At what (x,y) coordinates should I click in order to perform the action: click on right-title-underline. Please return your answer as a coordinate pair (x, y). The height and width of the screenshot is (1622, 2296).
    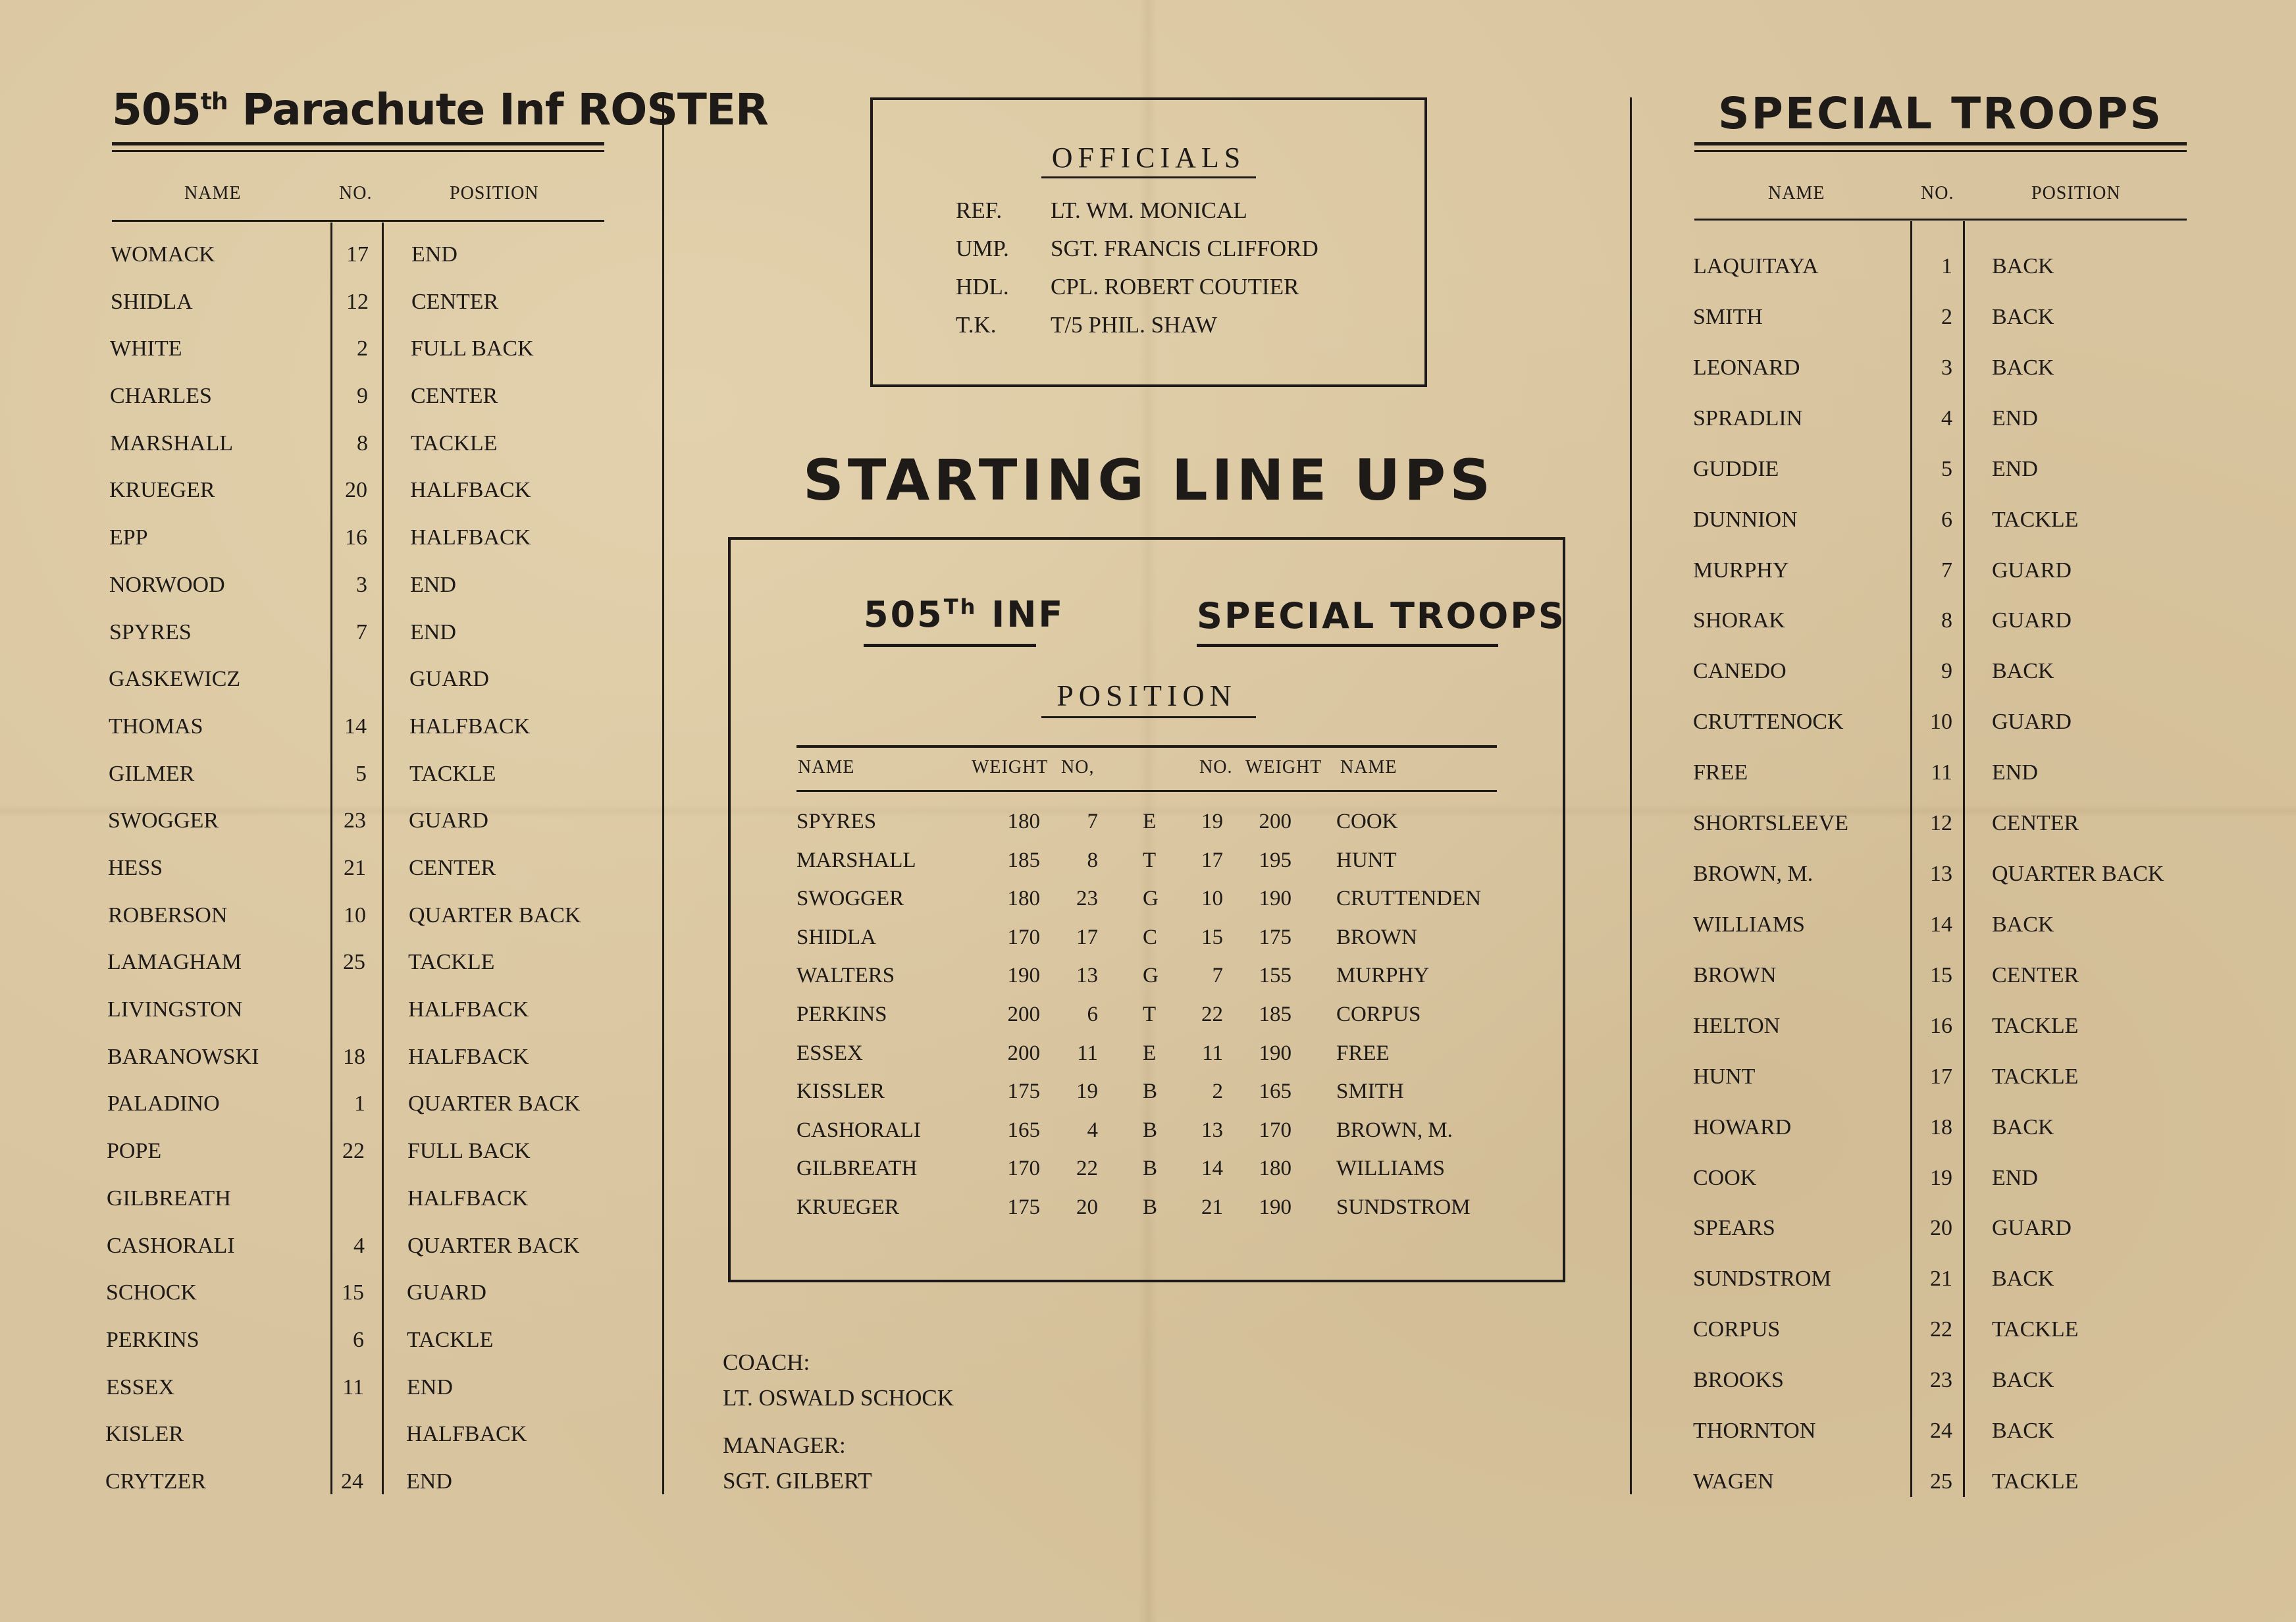
    Looking at the image, I should click on (1940, 147).